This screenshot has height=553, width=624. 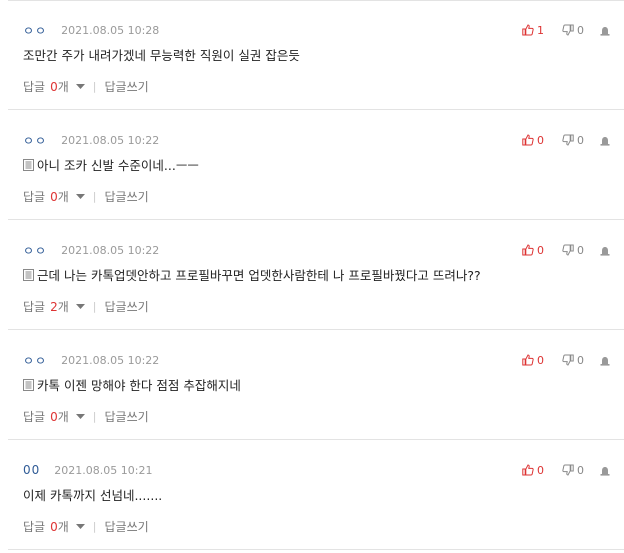 What do you see at coordinates (86, 306) in the screenshot?
I see `comment-actions: 답글 2개 | 답글쓰기` at bounding box center [86, 306].